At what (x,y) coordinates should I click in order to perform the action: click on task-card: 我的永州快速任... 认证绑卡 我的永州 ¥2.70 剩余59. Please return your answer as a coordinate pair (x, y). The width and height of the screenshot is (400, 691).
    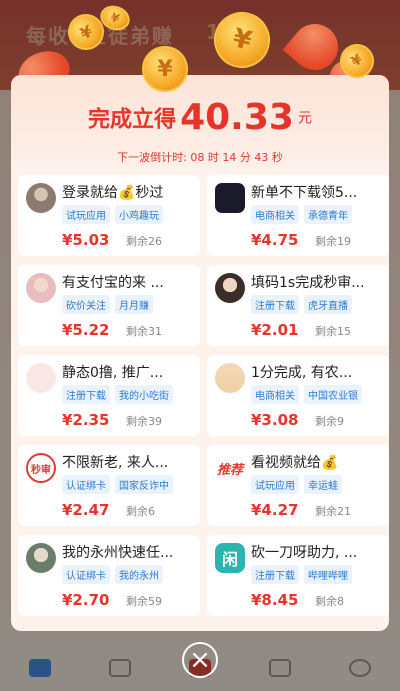
    Looking at the image, I should click on (109, 575).